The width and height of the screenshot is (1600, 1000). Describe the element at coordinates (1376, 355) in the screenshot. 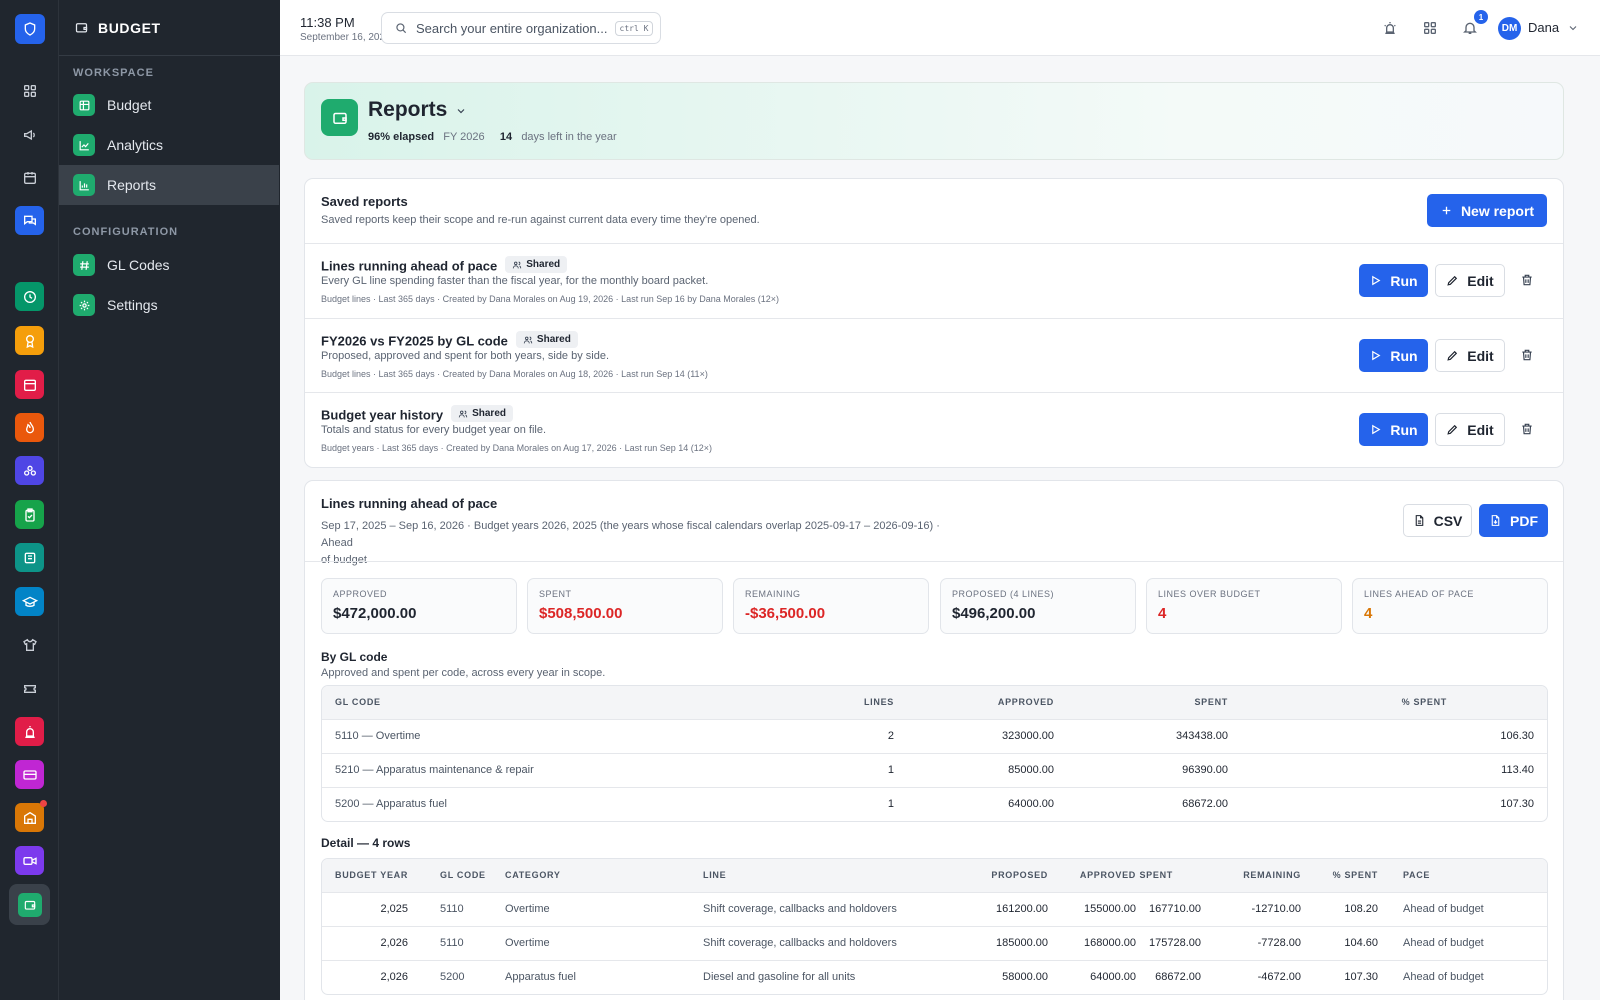

I see `play-icon` at that location.